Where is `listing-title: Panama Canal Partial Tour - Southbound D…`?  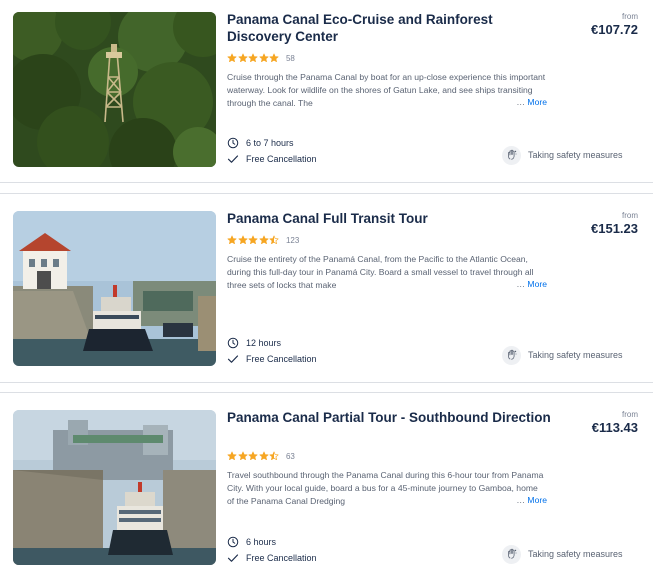 listing-title: Panama Canal Partial Tour - Southbound D… is located at coordinates (392, 417).